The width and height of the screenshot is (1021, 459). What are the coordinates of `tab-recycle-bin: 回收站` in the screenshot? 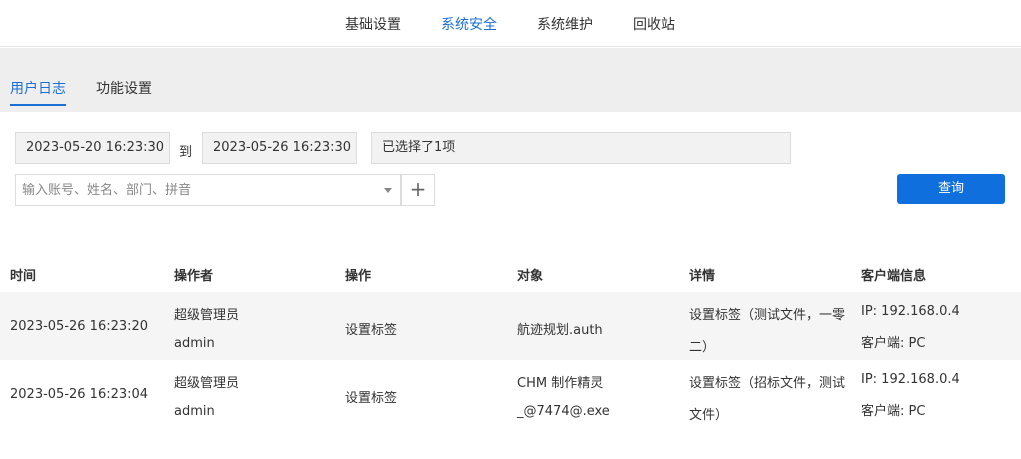 It's located at (654, 24).